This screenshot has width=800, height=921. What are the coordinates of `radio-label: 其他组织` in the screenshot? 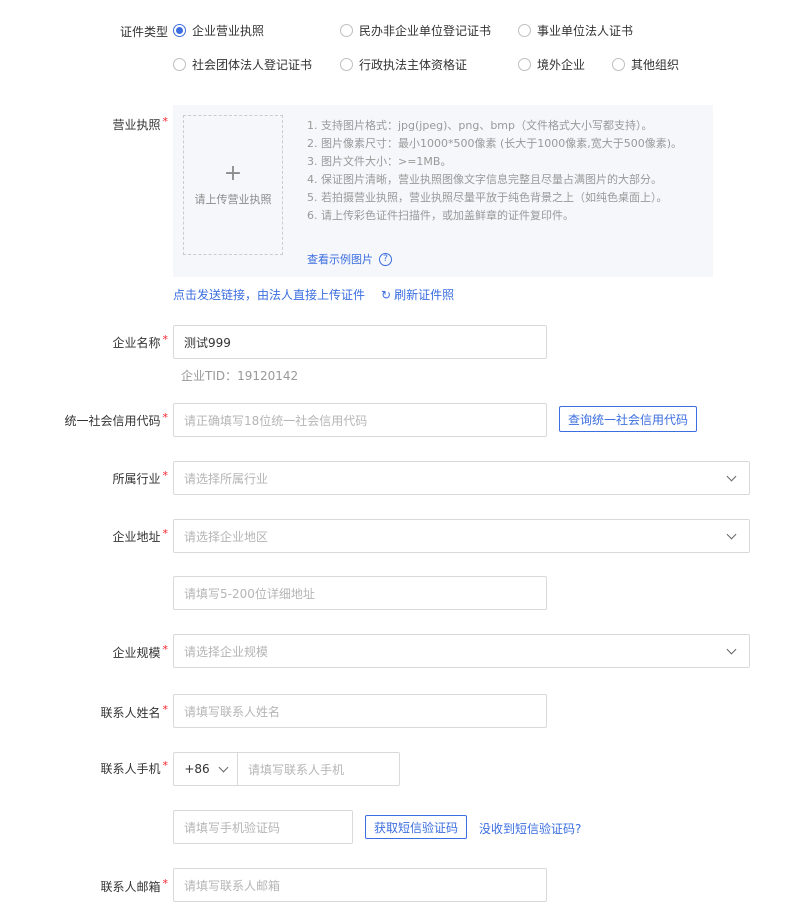 It's located at (655, 65).